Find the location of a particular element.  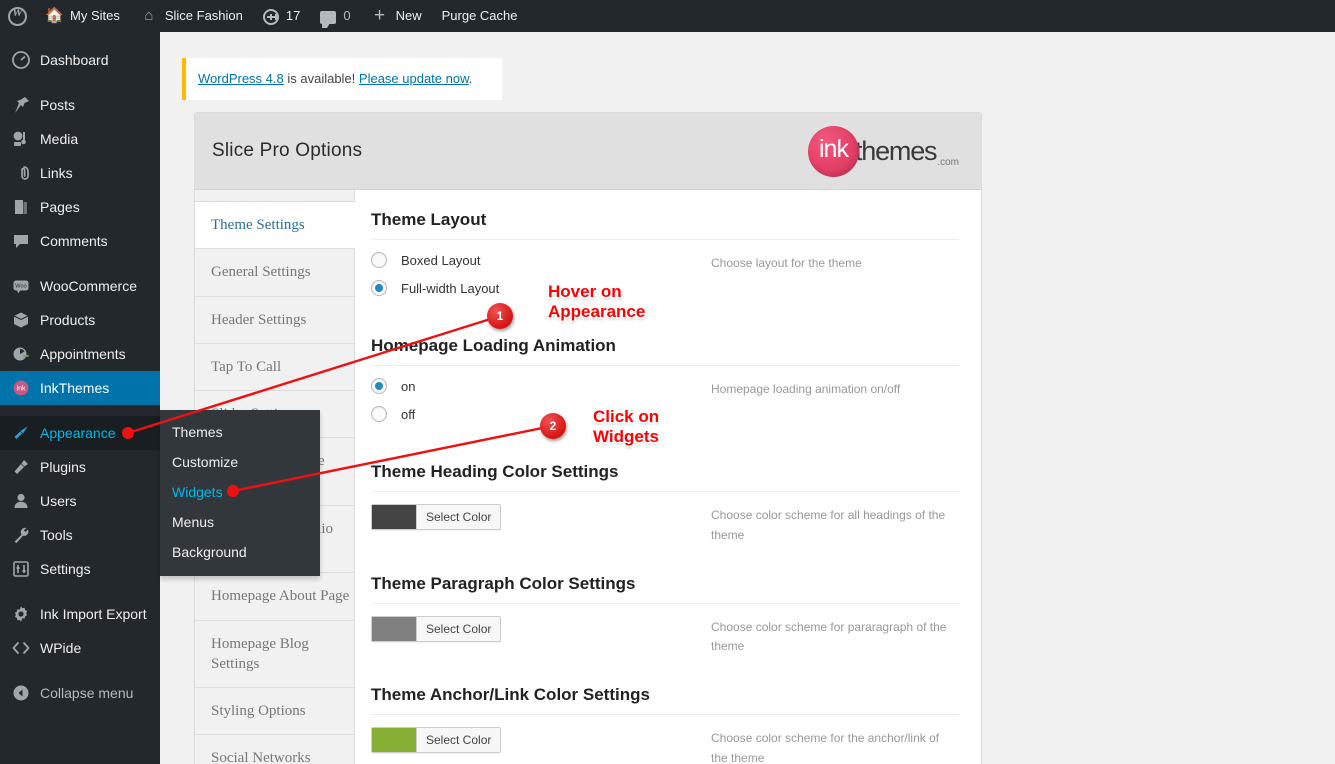

section-title-homepage-loading-animation: Homepage Loading Animation is located at coordinates (665, 351).